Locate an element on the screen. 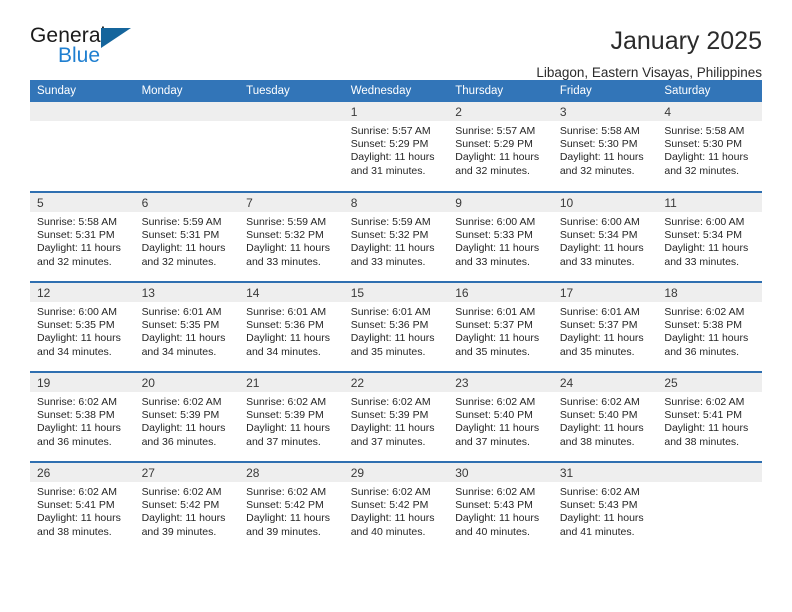 This screenshot has height=612, width=792. sunset-time: Sunset: 5:43 PM is located at coordinates (598, 505).